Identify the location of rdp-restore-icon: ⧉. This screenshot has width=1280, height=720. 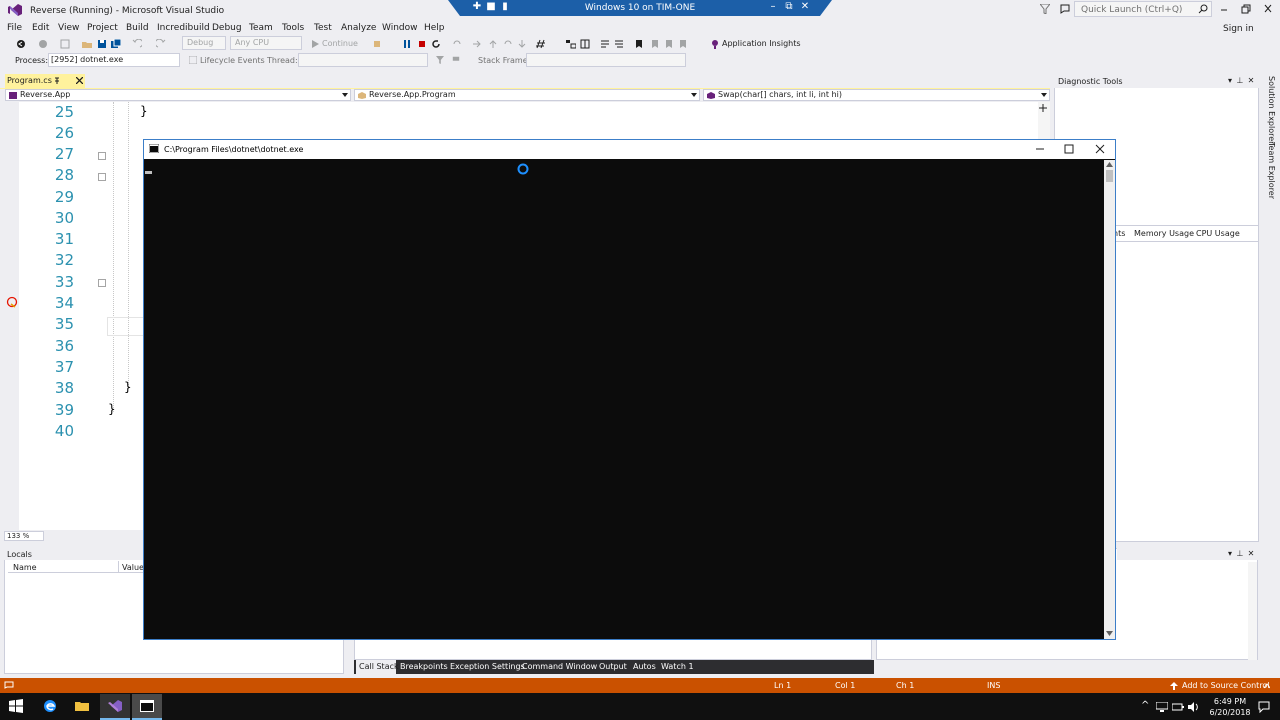
(789, 7).